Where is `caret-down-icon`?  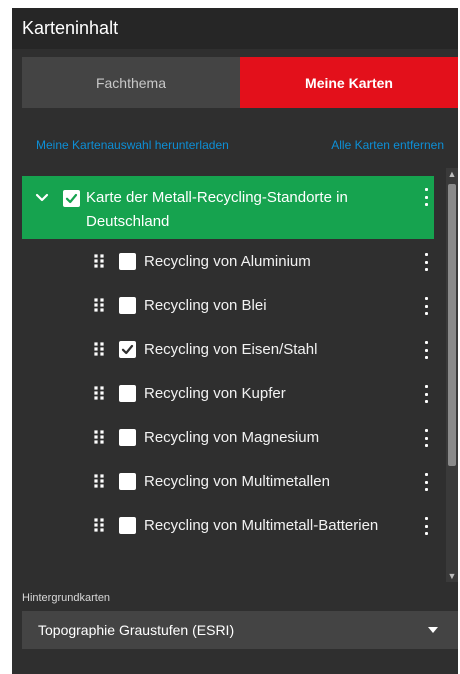 caret-down-icon is located at coordinates (433, 630).